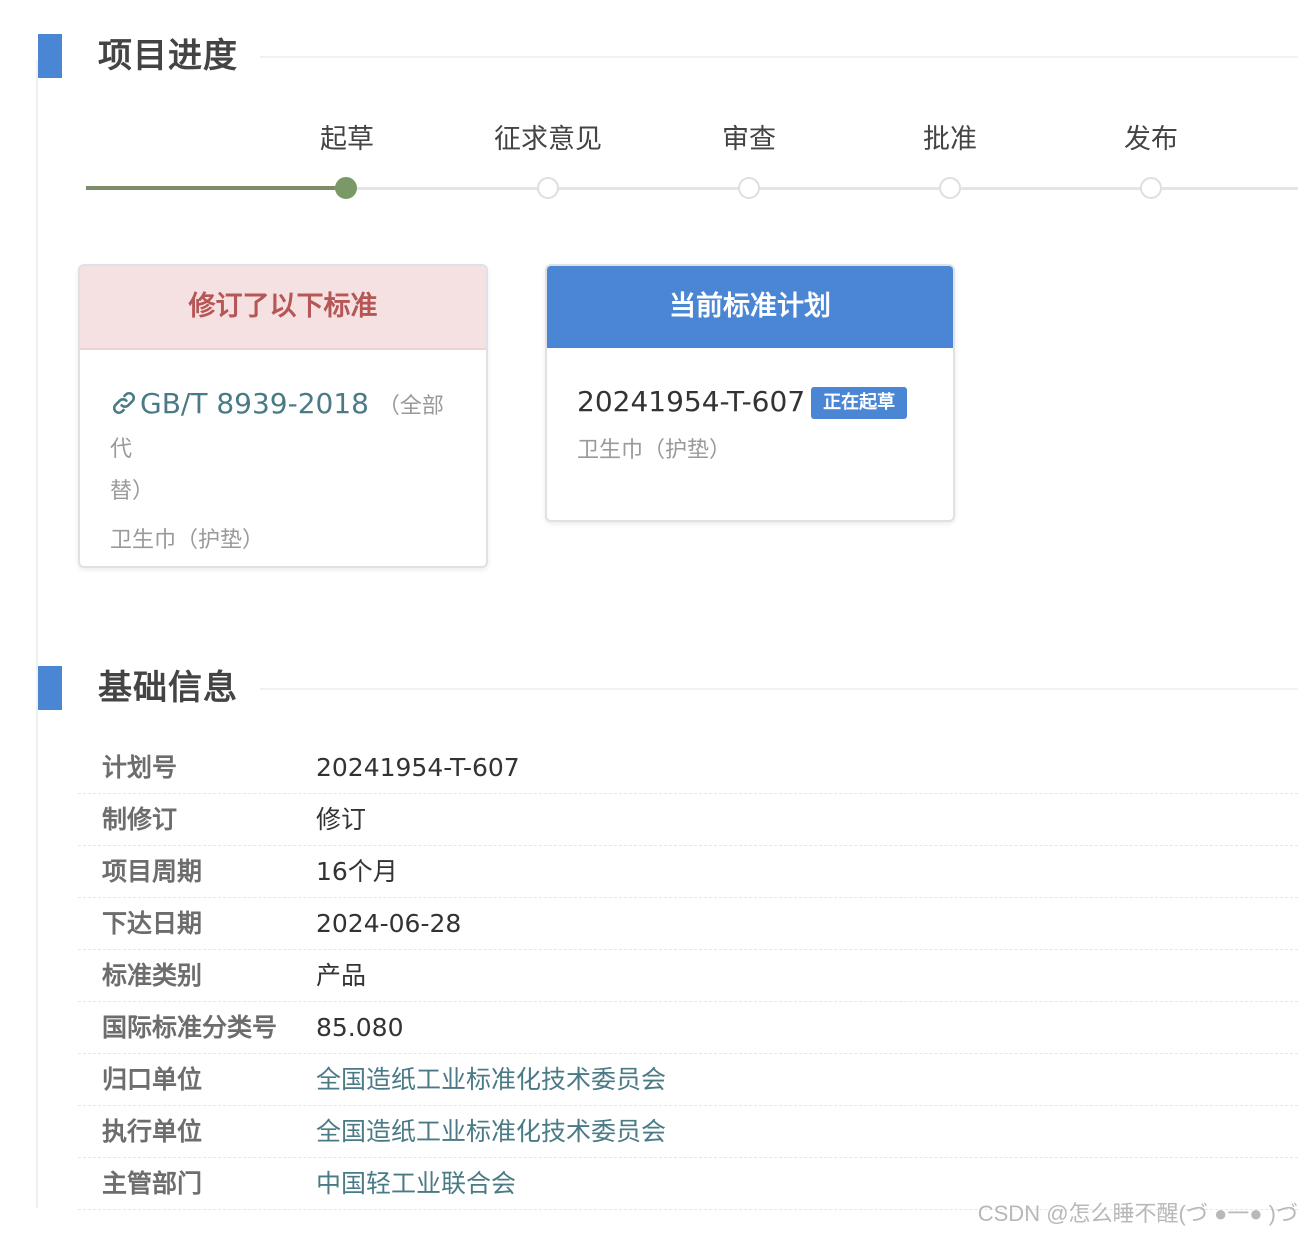  What do you see at coordinates (688, 1132) in the screenshot?
I see `info-row-executing-unit: 执行单位 全国造纸工业标准化技术委员会` at bounding box center [688, 1132].